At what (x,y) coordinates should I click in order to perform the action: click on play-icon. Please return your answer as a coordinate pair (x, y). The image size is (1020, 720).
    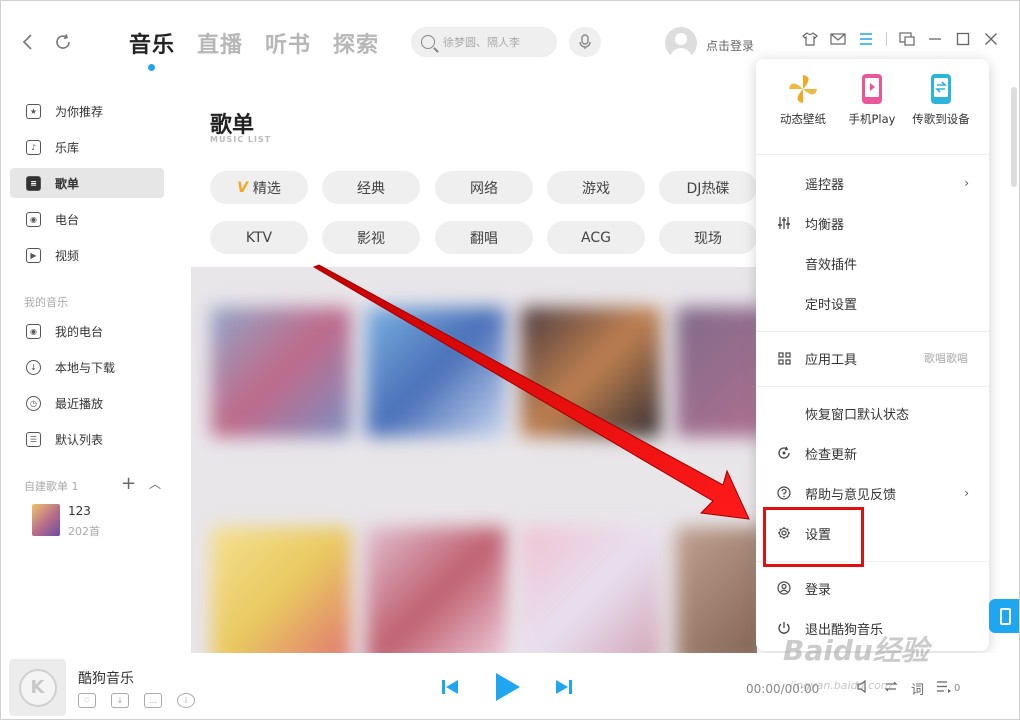
    Looking at the image, I should click on (507, 687).